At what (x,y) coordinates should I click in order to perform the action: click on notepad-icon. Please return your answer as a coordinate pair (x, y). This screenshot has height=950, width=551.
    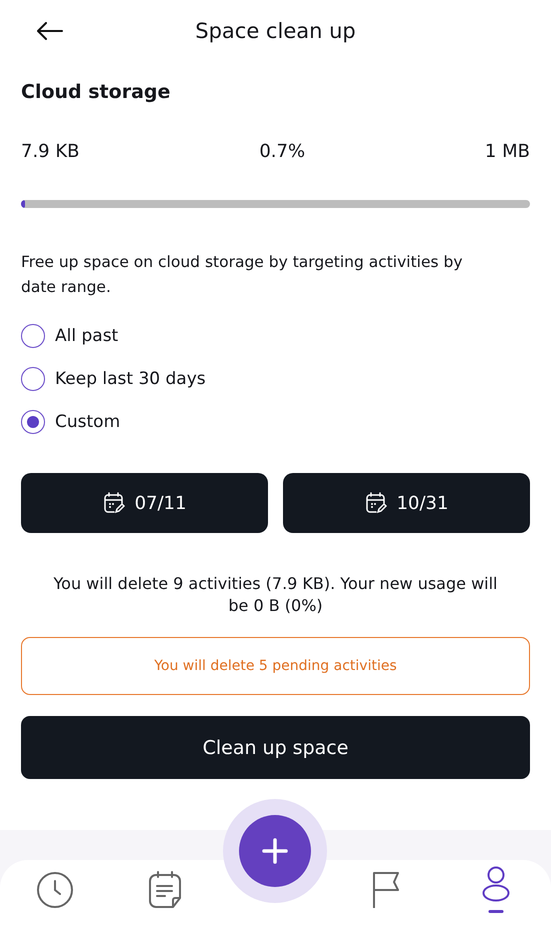
    Looking at the image, I should click on (165, 890).